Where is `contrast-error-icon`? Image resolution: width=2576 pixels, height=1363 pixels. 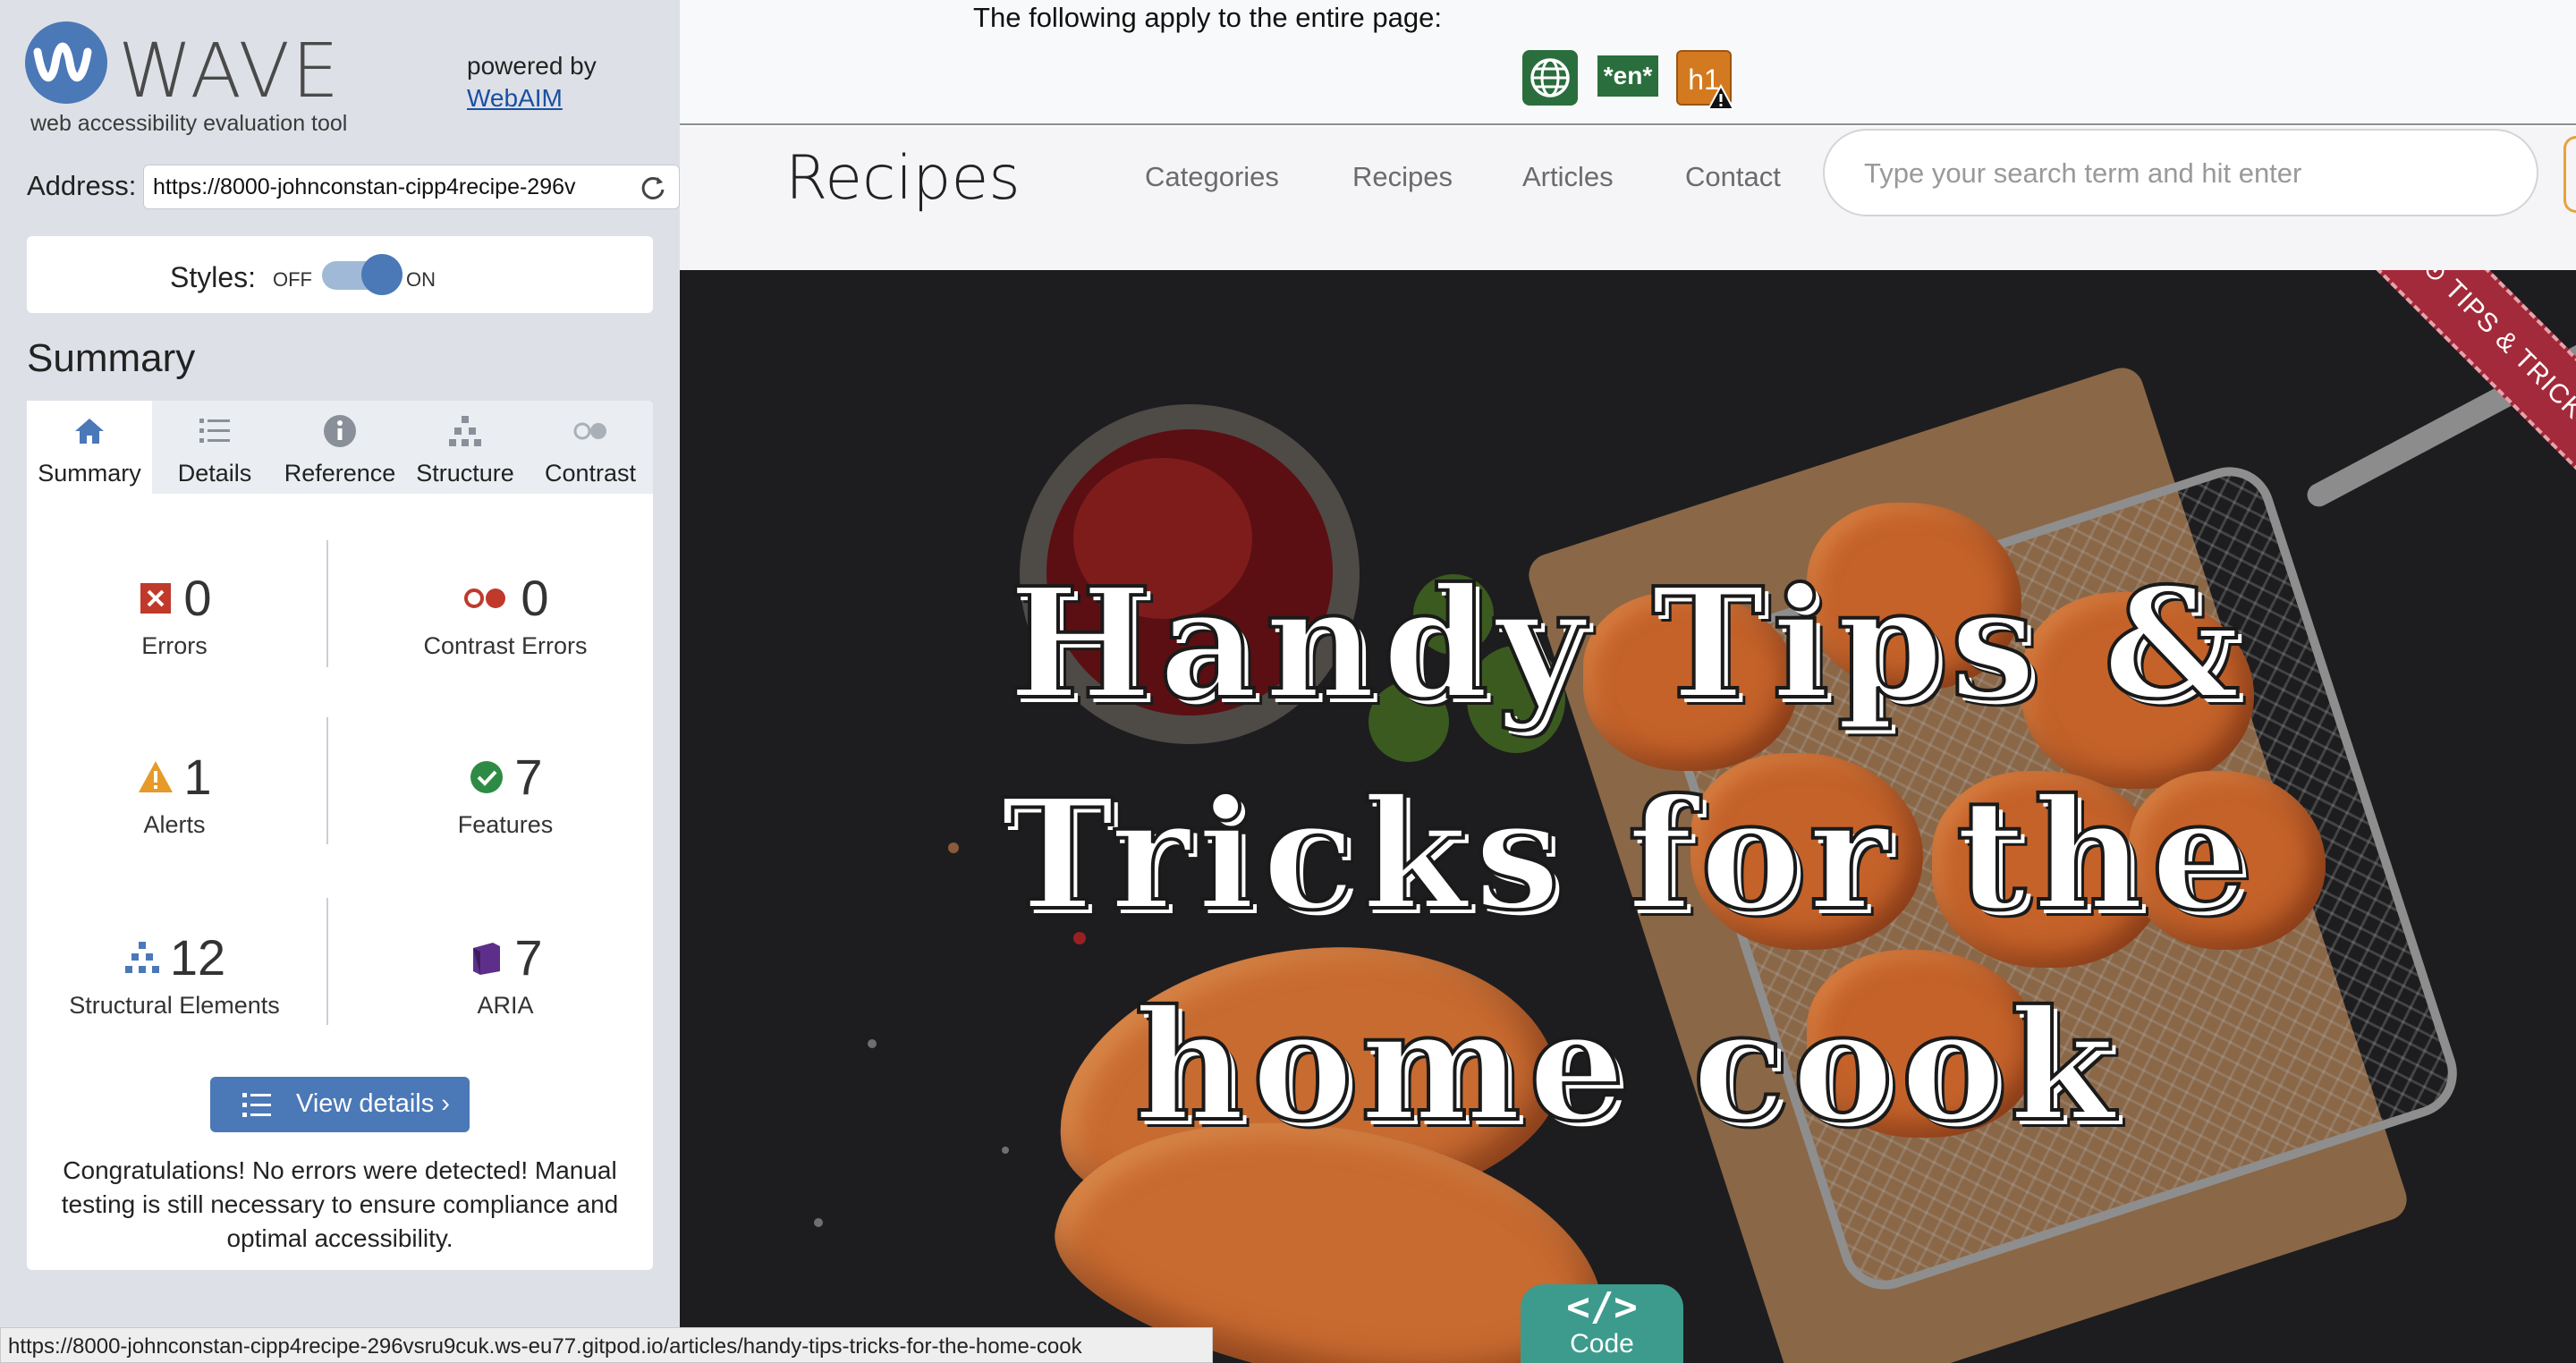 contrast-error-icon is located at coordinates (485, 598).